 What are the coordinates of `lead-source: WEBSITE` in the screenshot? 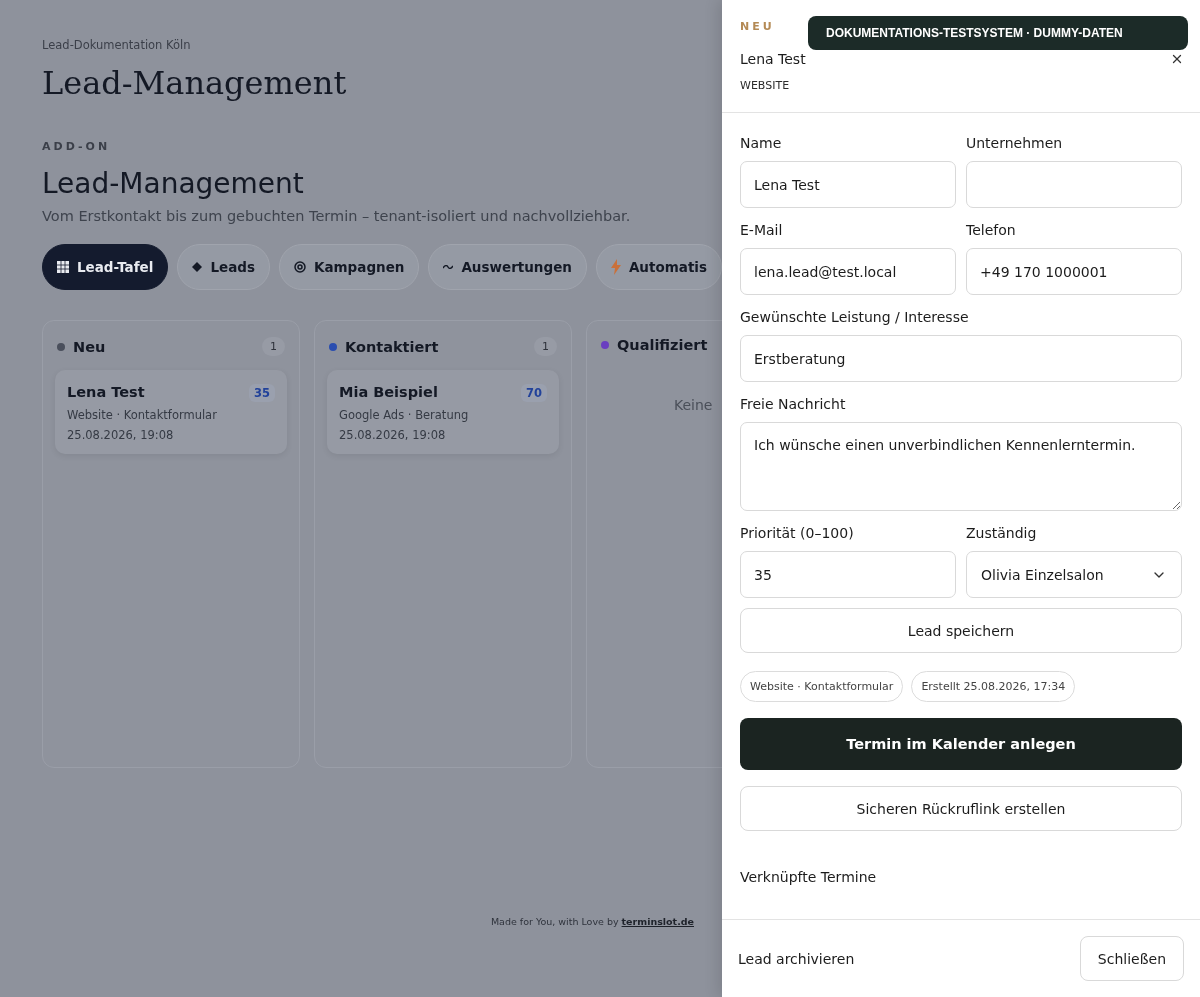 It's located at (765, 85).